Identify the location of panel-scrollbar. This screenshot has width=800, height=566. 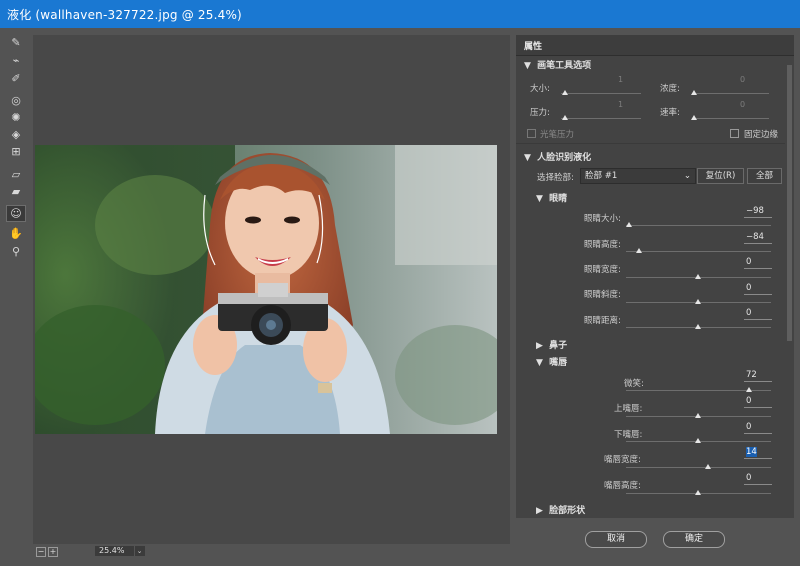
(789, 287).